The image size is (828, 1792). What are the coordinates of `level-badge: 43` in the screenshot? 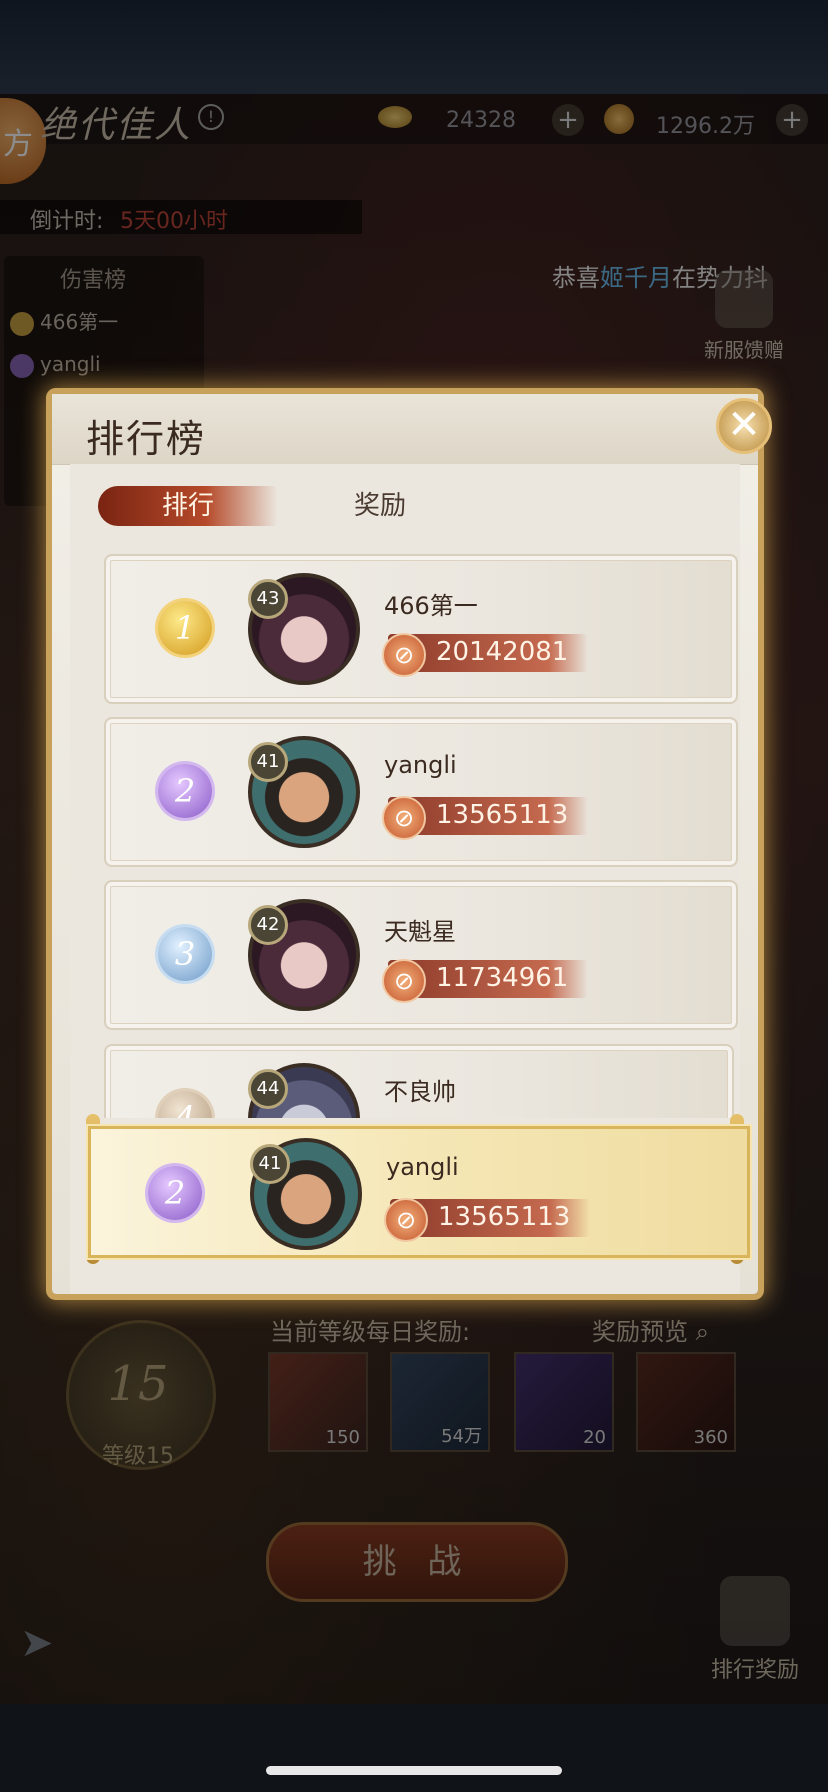 It's located at (268, 599).